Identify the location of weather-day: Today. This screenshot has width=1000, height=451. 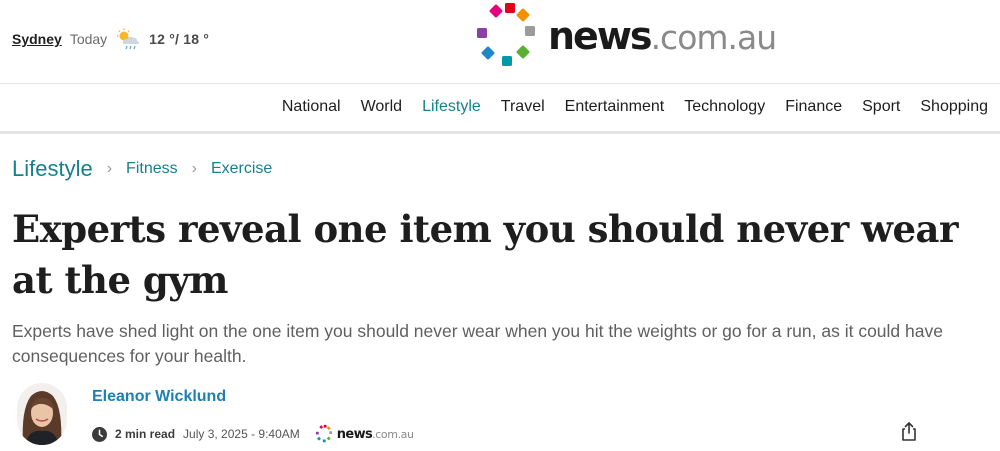
(88, 39).